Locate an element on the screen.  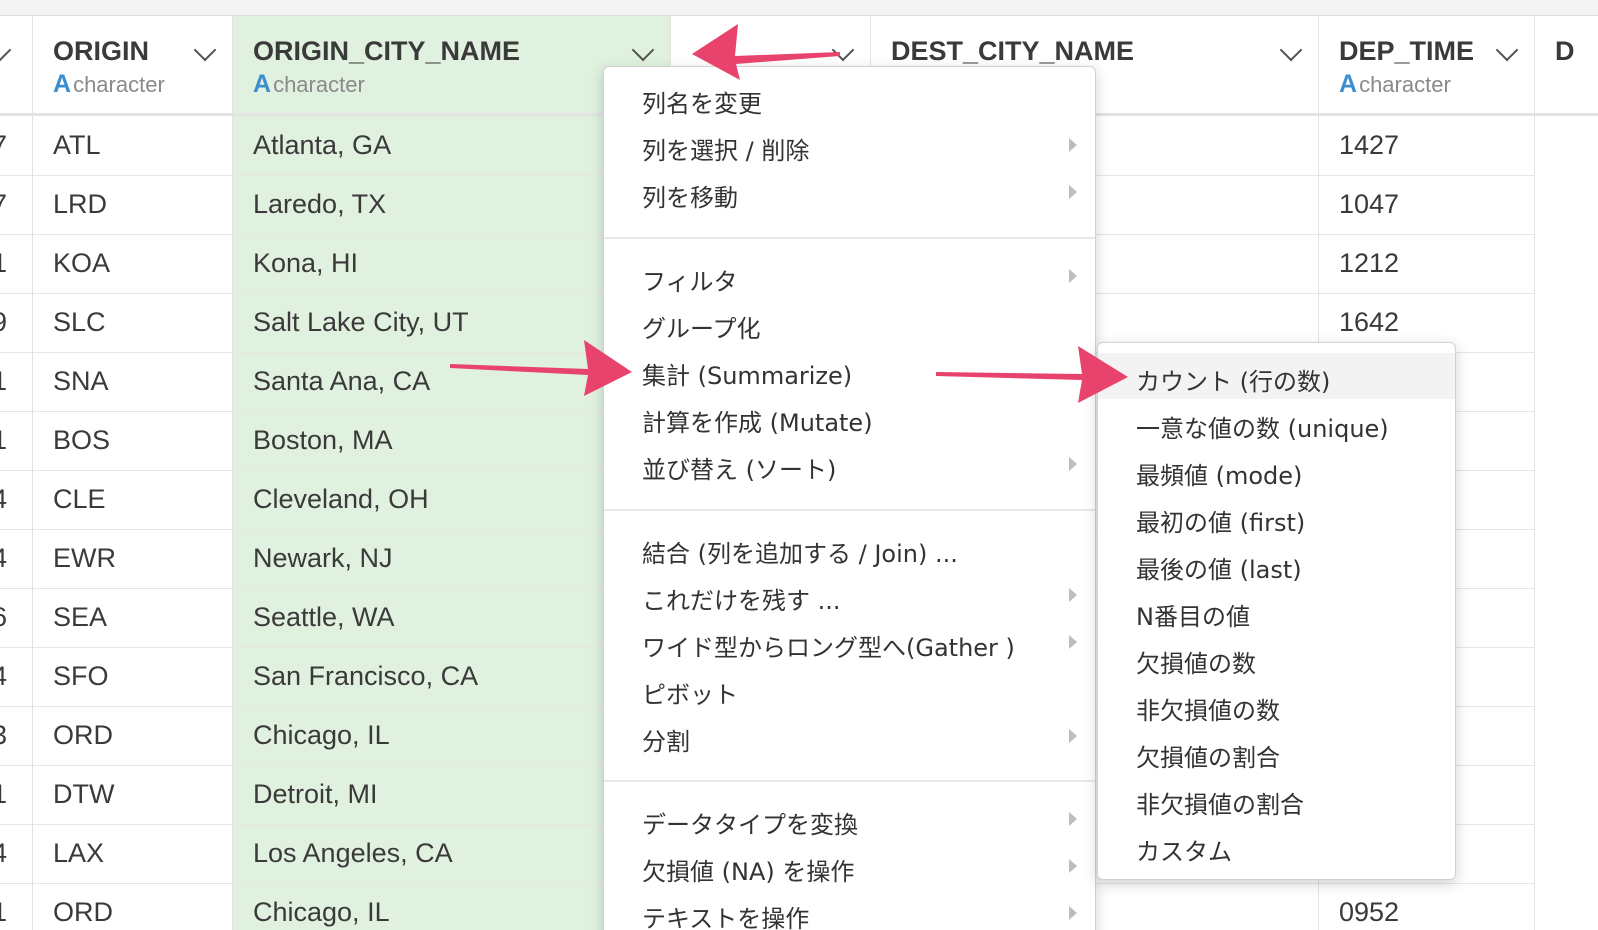
menu-item: 計算を作成 (Mutate) is located at coordinates (849, 417).